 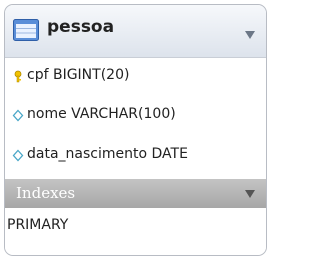 I want to click on column-label: data_nascimento DATE, so click(x=107, y=154).